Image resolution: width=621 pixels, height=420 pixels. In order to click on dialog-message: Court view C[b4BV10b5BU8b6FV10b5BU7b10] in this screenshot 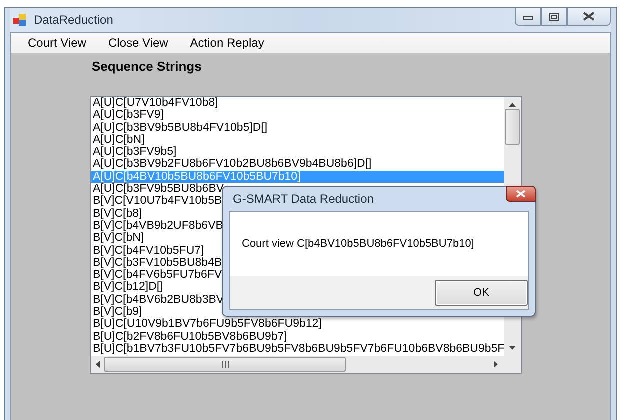, I will do `click(358, 244)`.